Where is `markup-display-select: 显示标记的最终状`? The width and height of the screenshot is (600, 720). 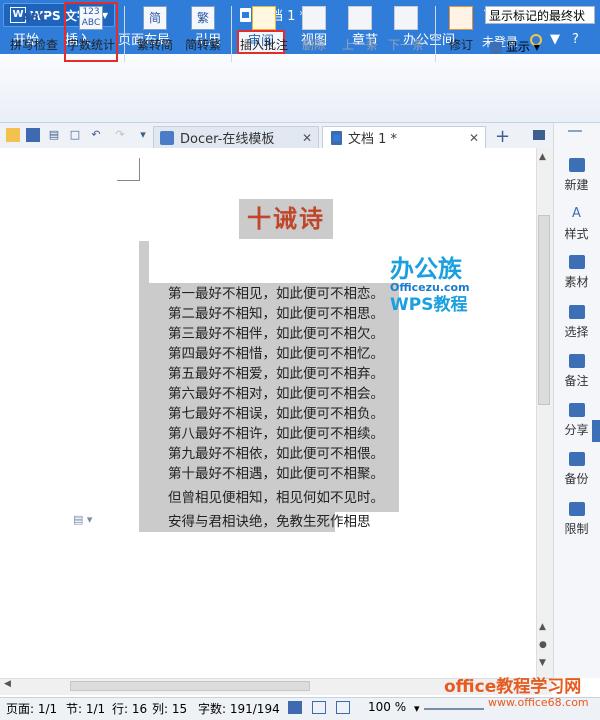 markup-display-select: 显示标记的最终状 is located at coordinates (540, 15).